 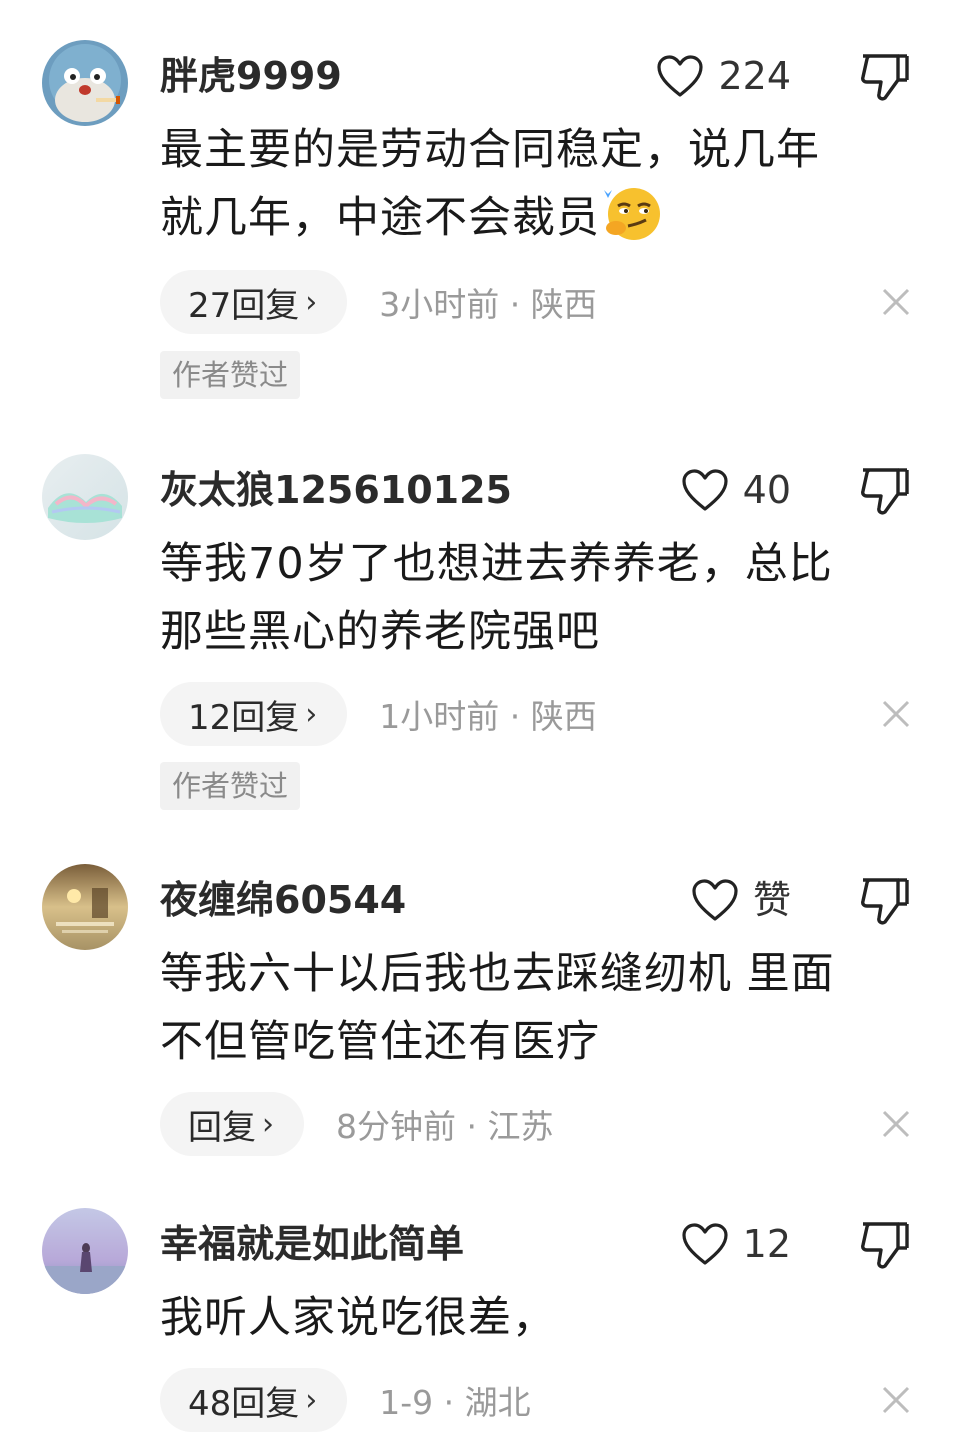 I want to click on reply-button: 27回复 ›, so click(x=254, y=302).